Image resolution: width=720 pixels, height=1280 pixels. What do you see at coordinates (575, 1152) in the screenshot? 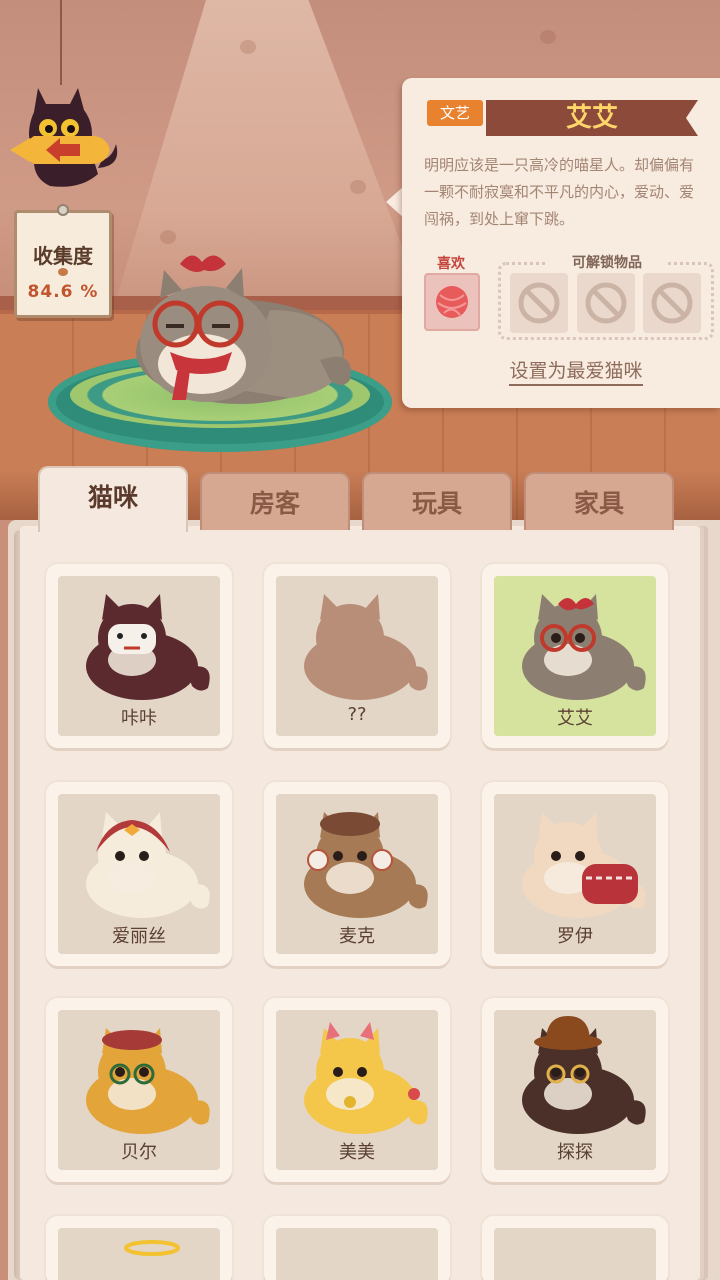
I see `cat-card-name: 探探` at bounding box center [575, 1152].